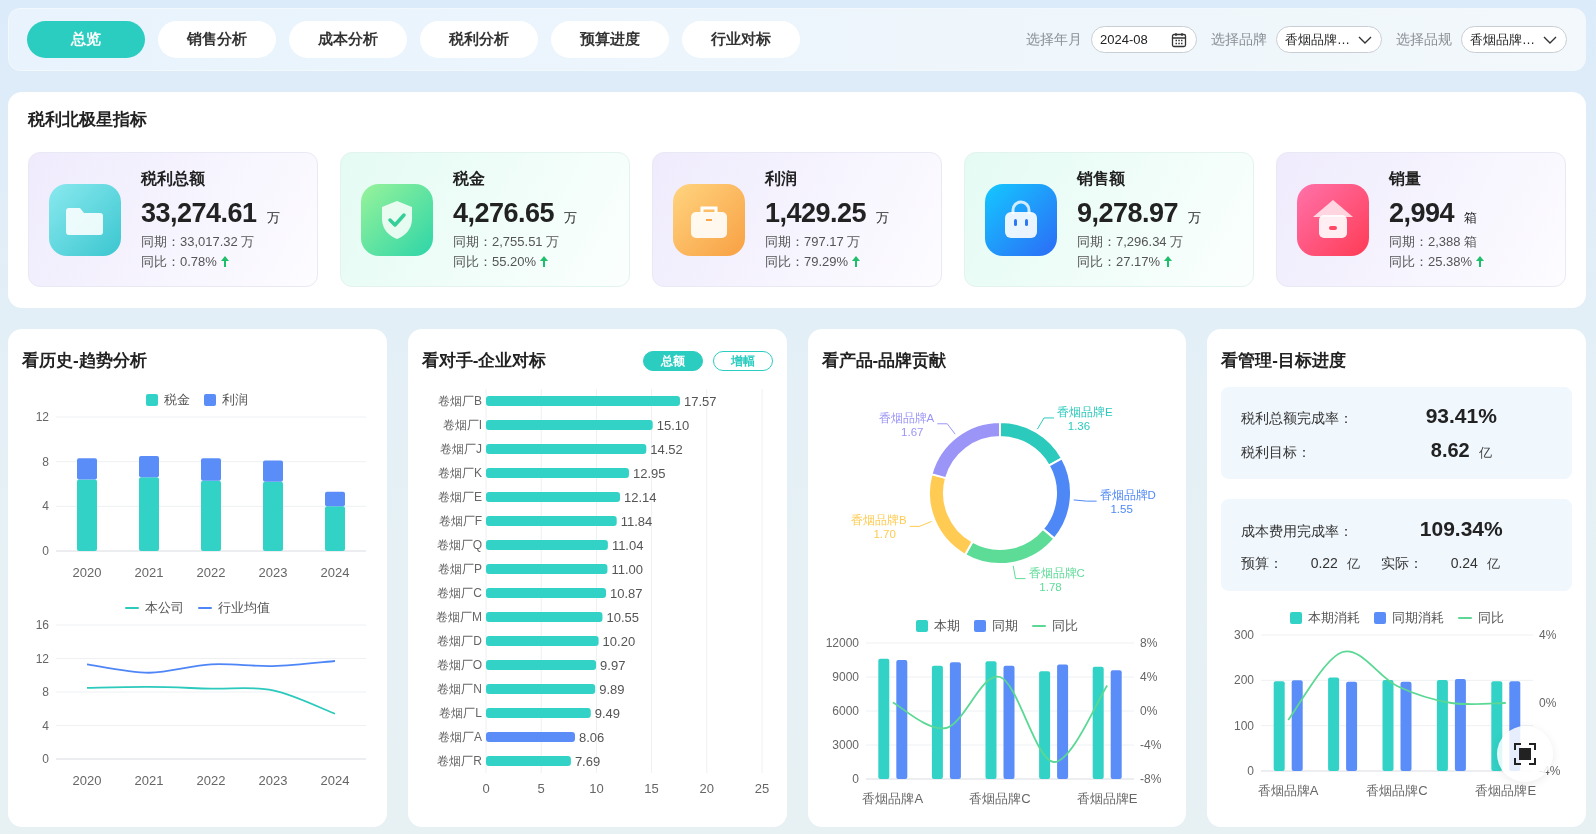  Describe the element at coordinates (596, 788) in the screenshot. I see `axis-label: 10` at that location.